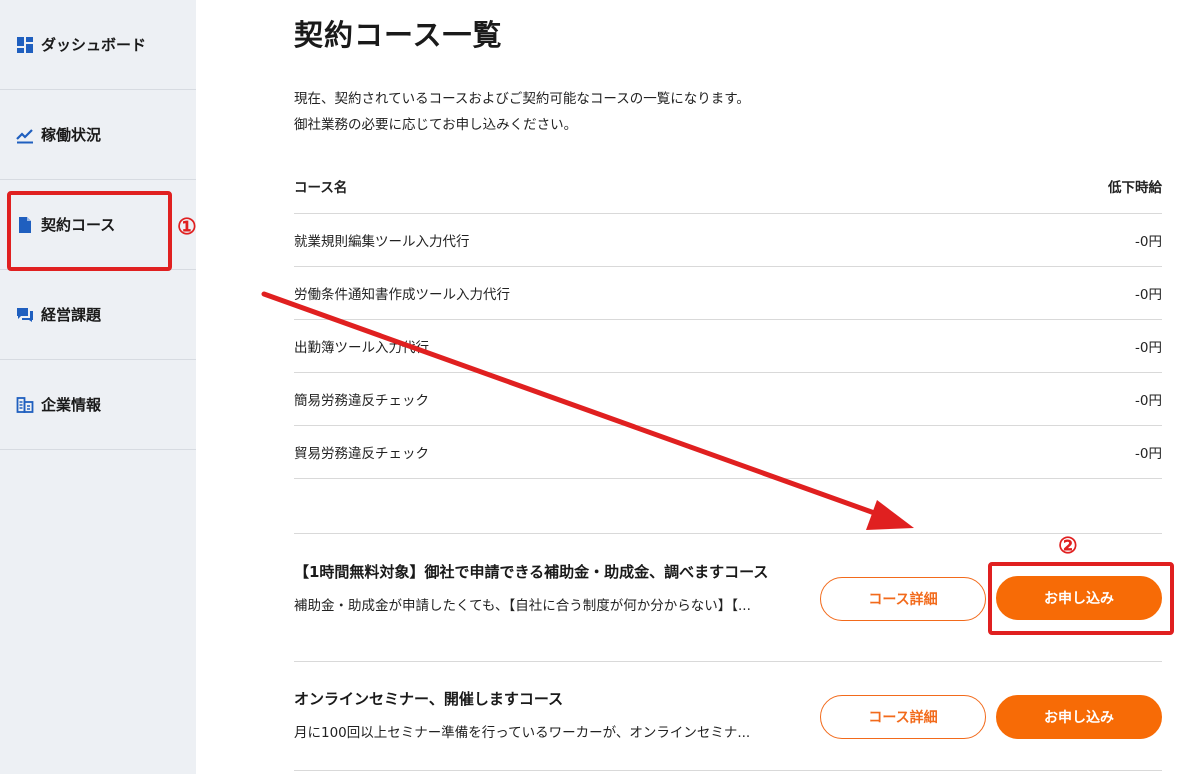  What do you see at coordinates (382, 242) in the screenshot?
I see `course-name: 就業規則編集ツール入力代行` at bounding box center [382, 242].